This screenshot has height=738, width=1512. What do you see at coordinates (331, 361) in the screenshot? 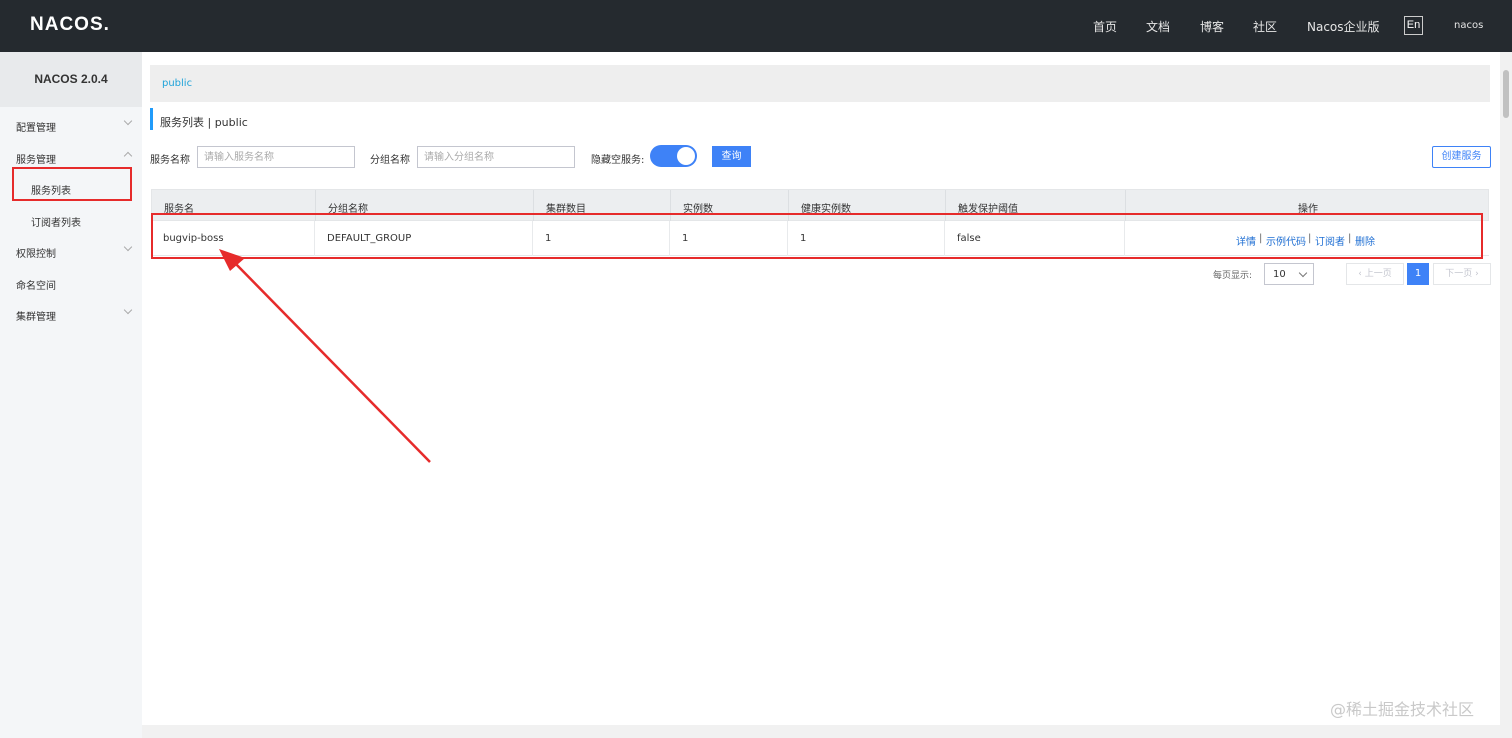
I see `arrow-shaft` at bounding box center [331, 361].